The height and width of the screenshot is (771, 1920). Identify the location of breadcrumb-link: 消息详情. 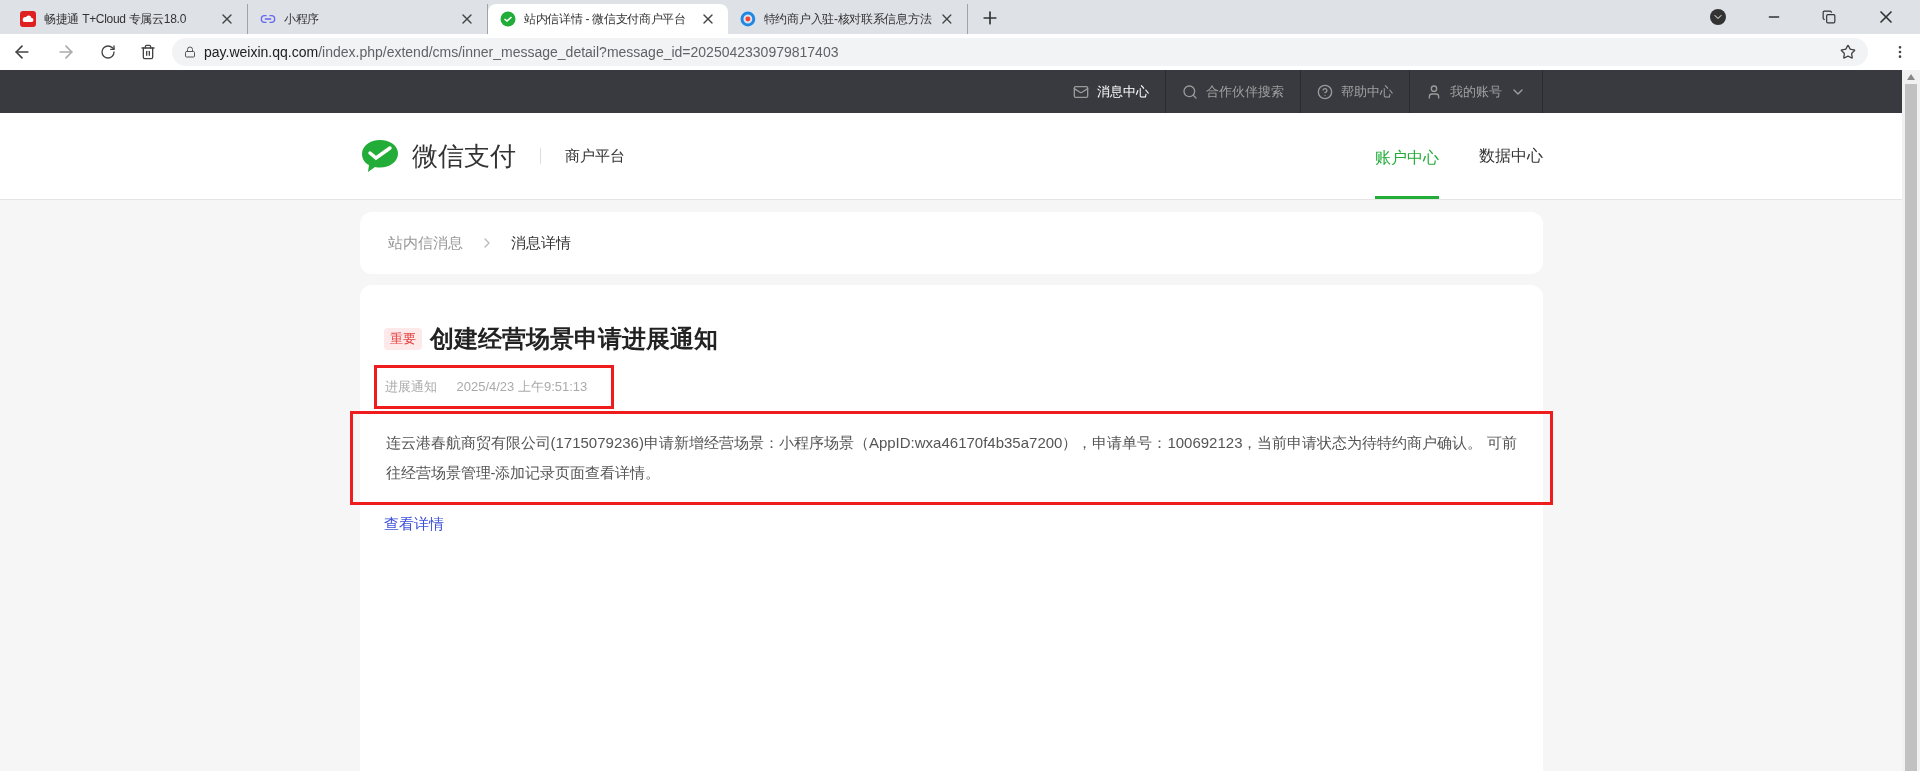
(540, 243).